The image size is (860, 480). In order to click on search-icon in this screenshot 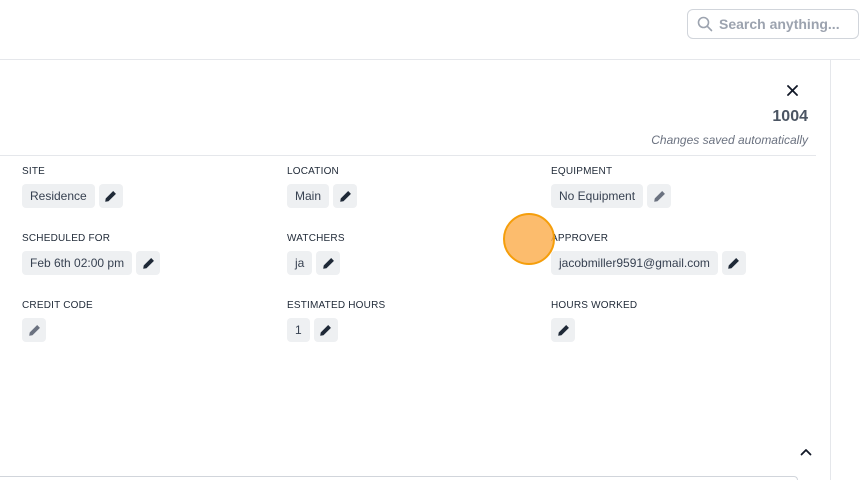, I will do `click(705, 24)`.